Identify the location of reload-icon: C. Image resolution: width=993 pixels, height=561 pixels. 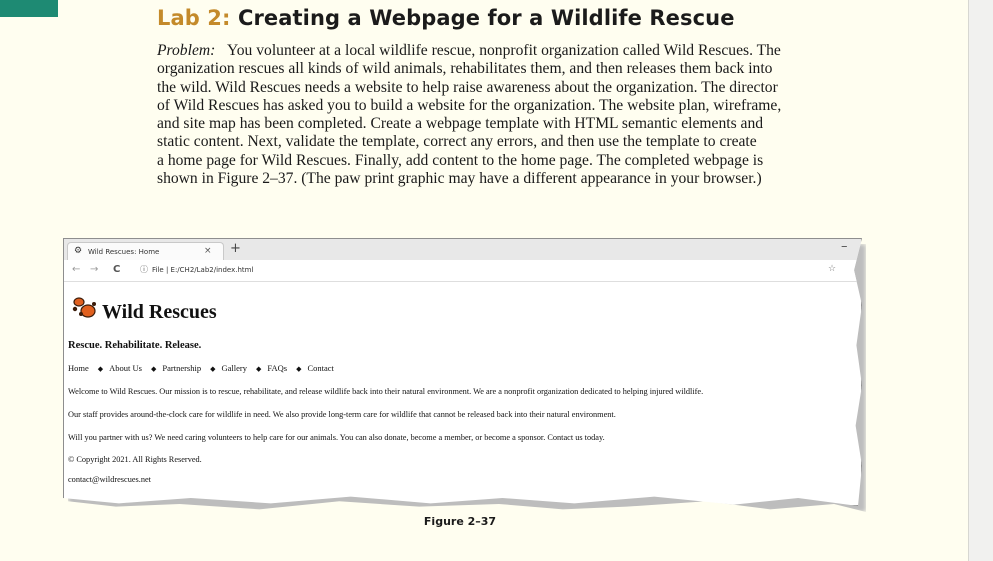
(116, 269).